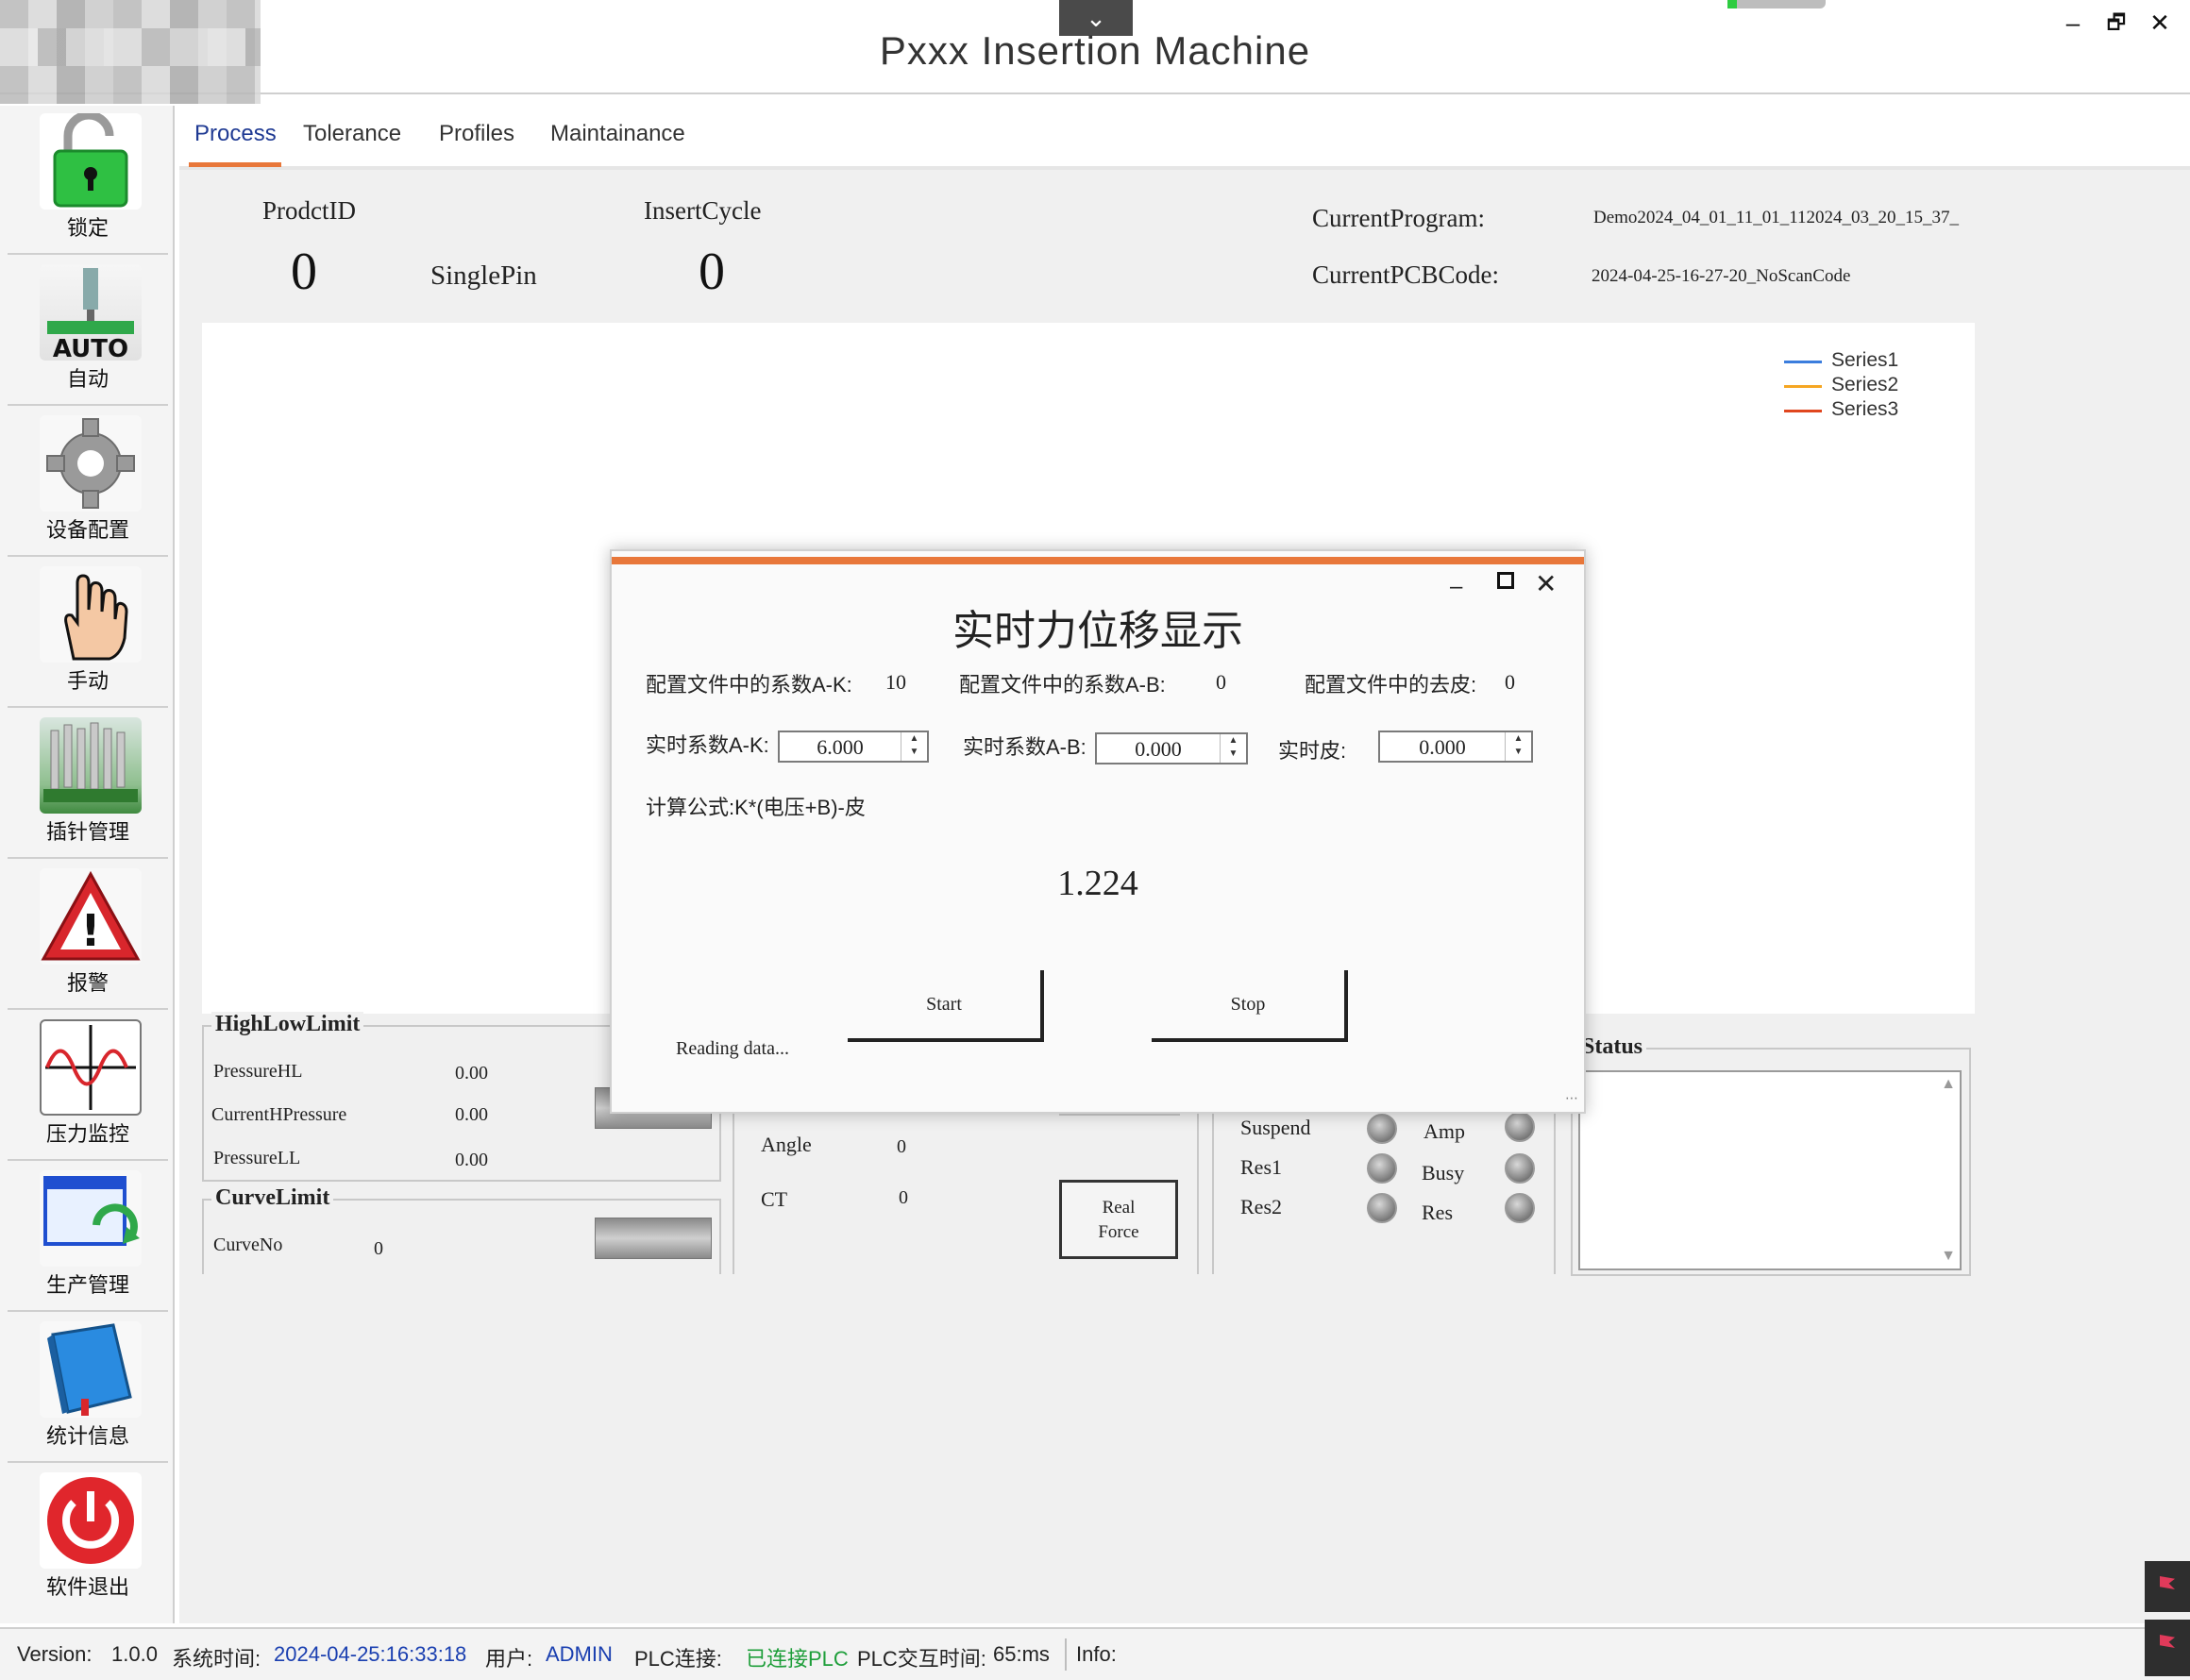 The width and height of the screenshot is (2190, 1680). What do you see at coordinates (895, 682) in the screenshot?
I see `cfg-ak-value: 10` at bounding box center [895, 682].